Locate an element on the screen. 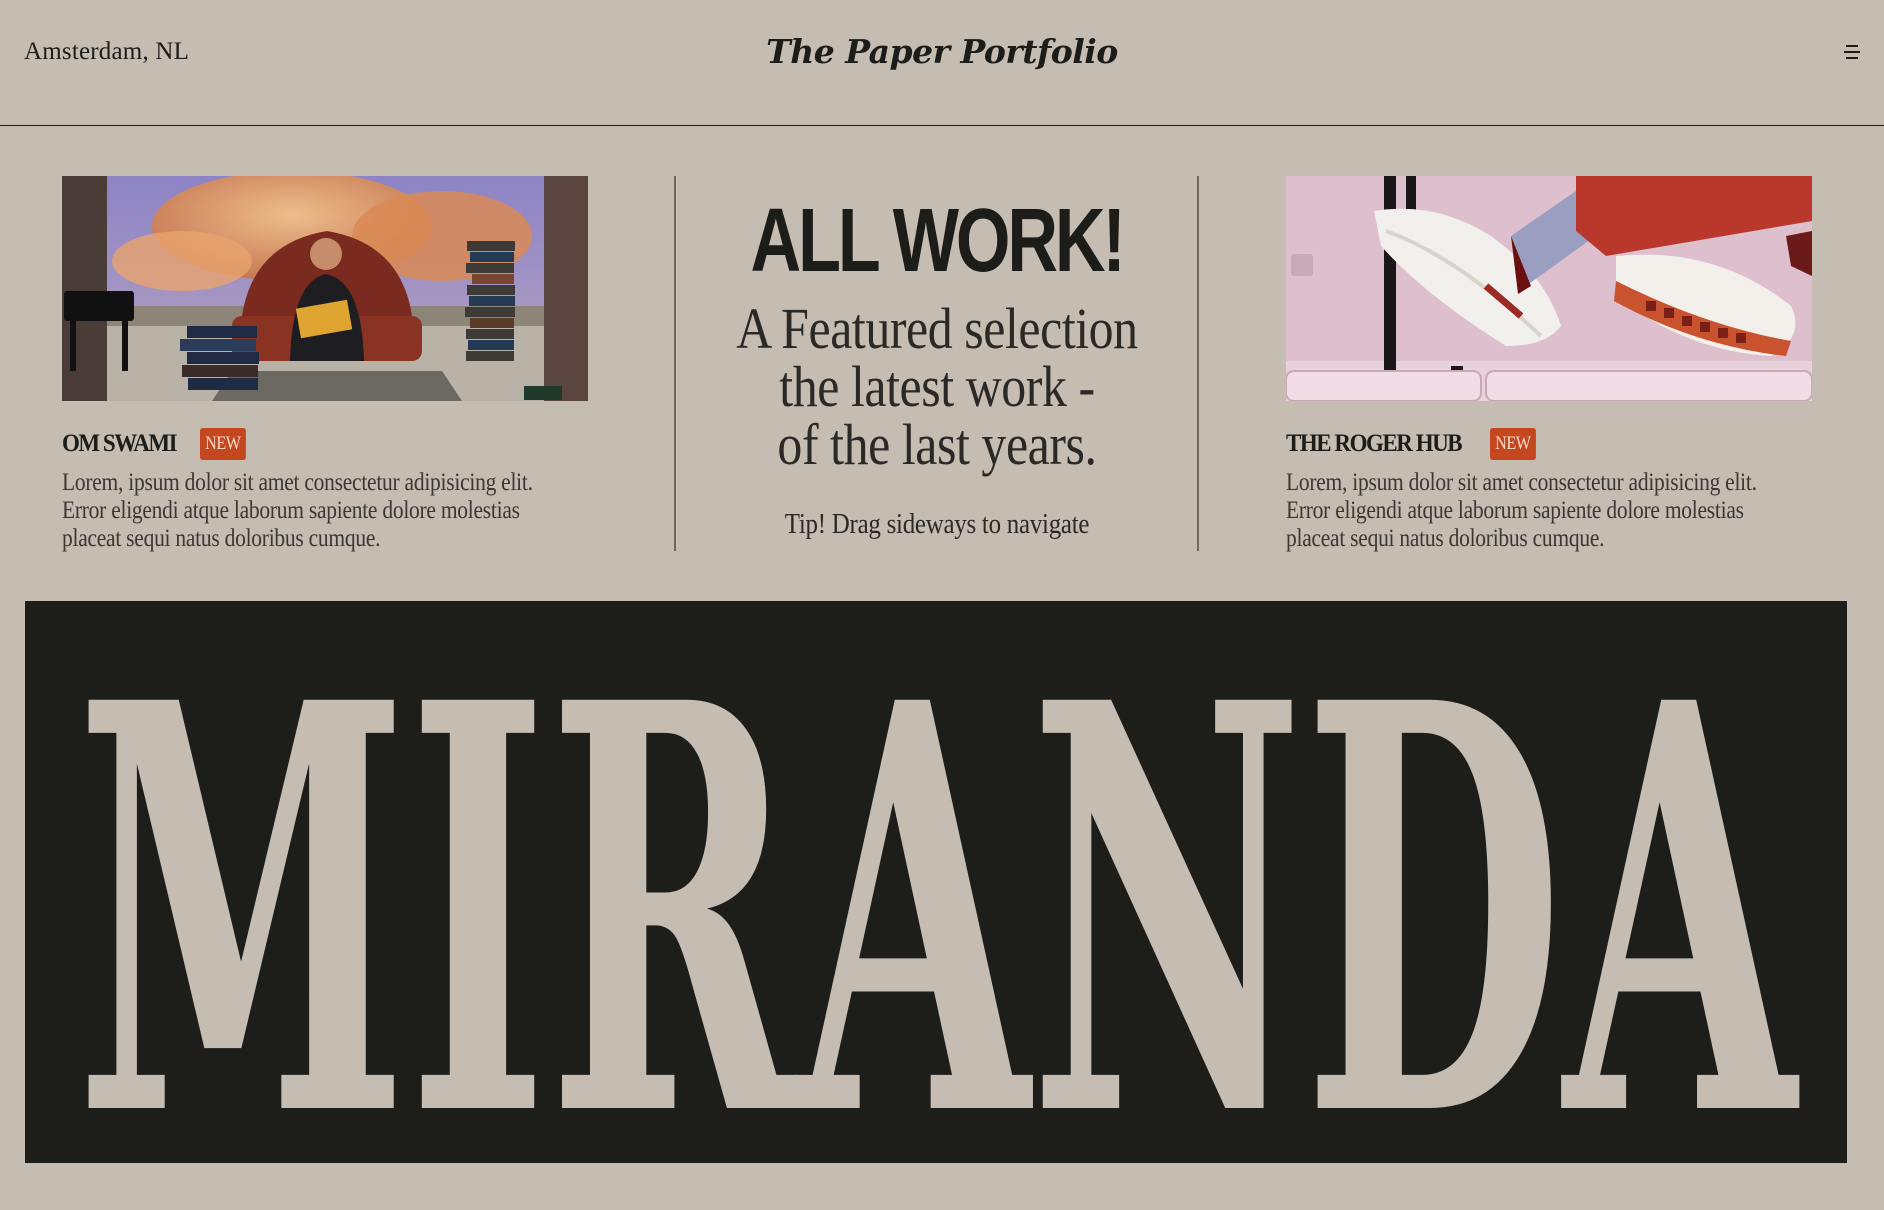 The width and height of the screenshot is (1884, 1210). hamburger-menu-icon is located at coordinates (1853, 53).